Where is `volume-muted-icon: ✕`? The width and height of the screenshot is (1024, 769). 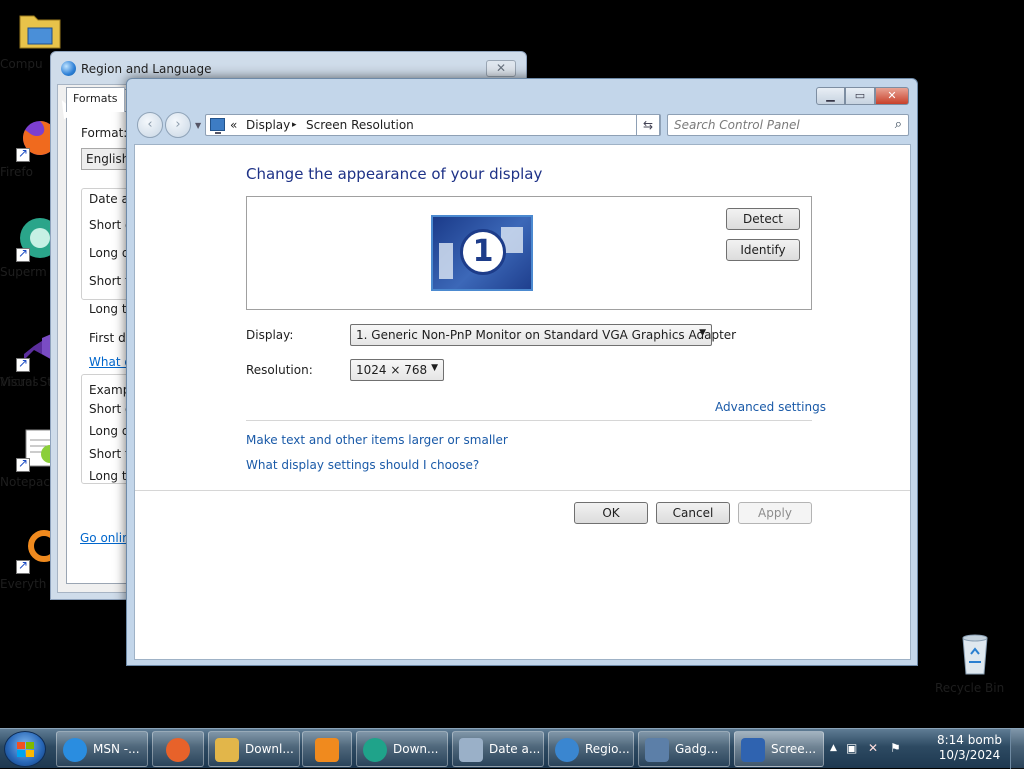 volume-muted-icon: ✕ is located at coordinates (873, 748).